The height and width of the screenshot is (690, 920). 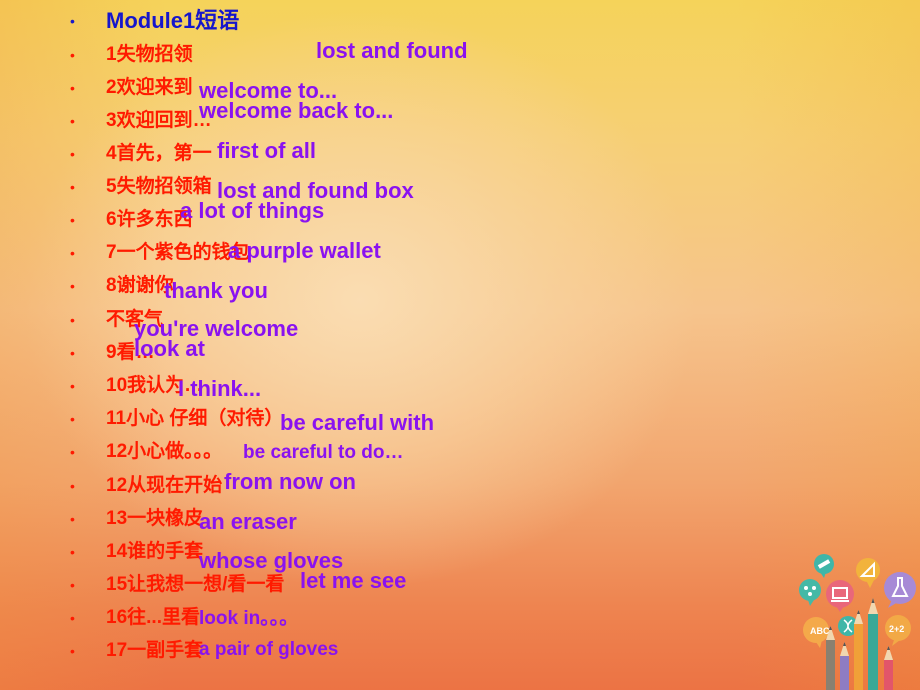 What do you see at coordinates (269, 649) in the screenshot?
I see `phrase-english-19: a pair of gloves` at bounding box center [269, 649].